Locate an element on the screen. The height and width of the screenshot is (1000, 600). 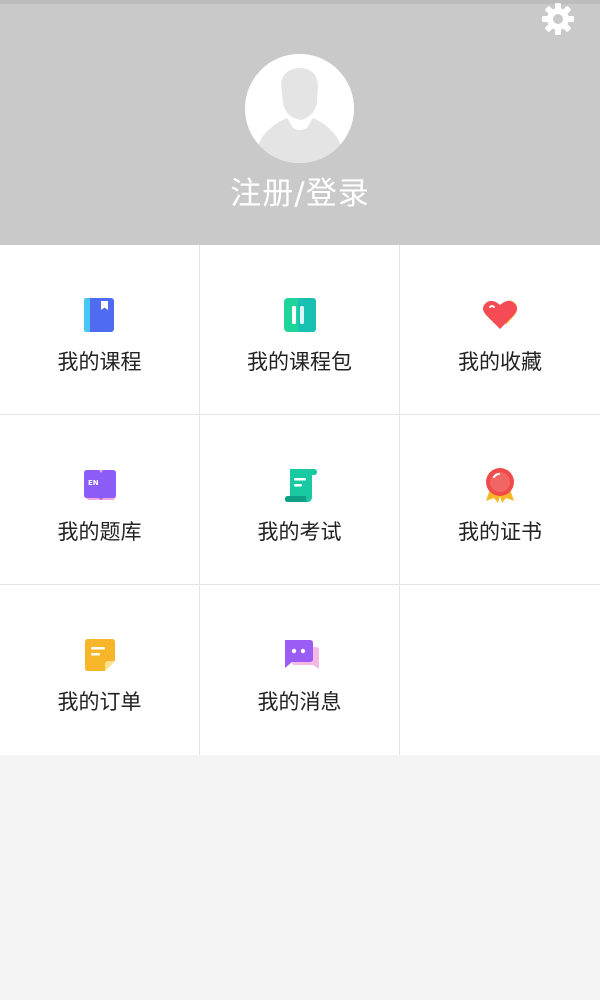
order-note-icon is located at coordinates (99, 655).